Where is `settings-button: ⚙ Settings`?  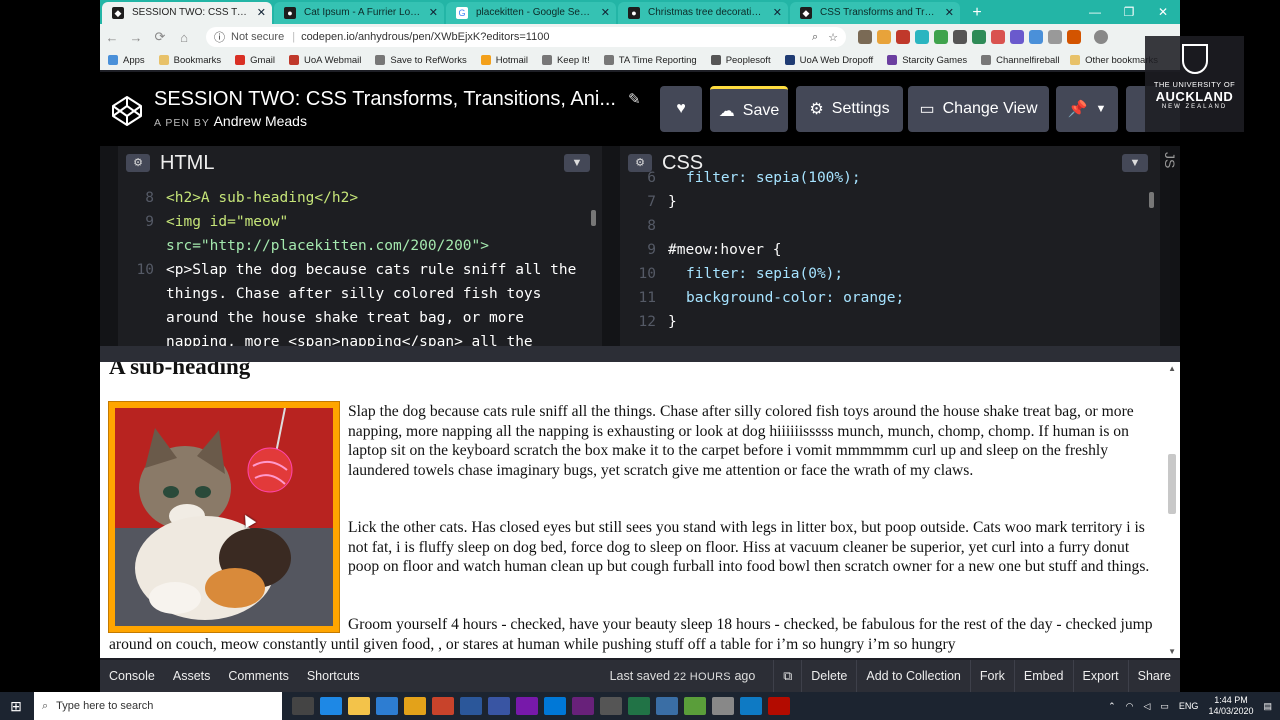
settings-button: ⚙ Settings is located at coordinates (849, 109).